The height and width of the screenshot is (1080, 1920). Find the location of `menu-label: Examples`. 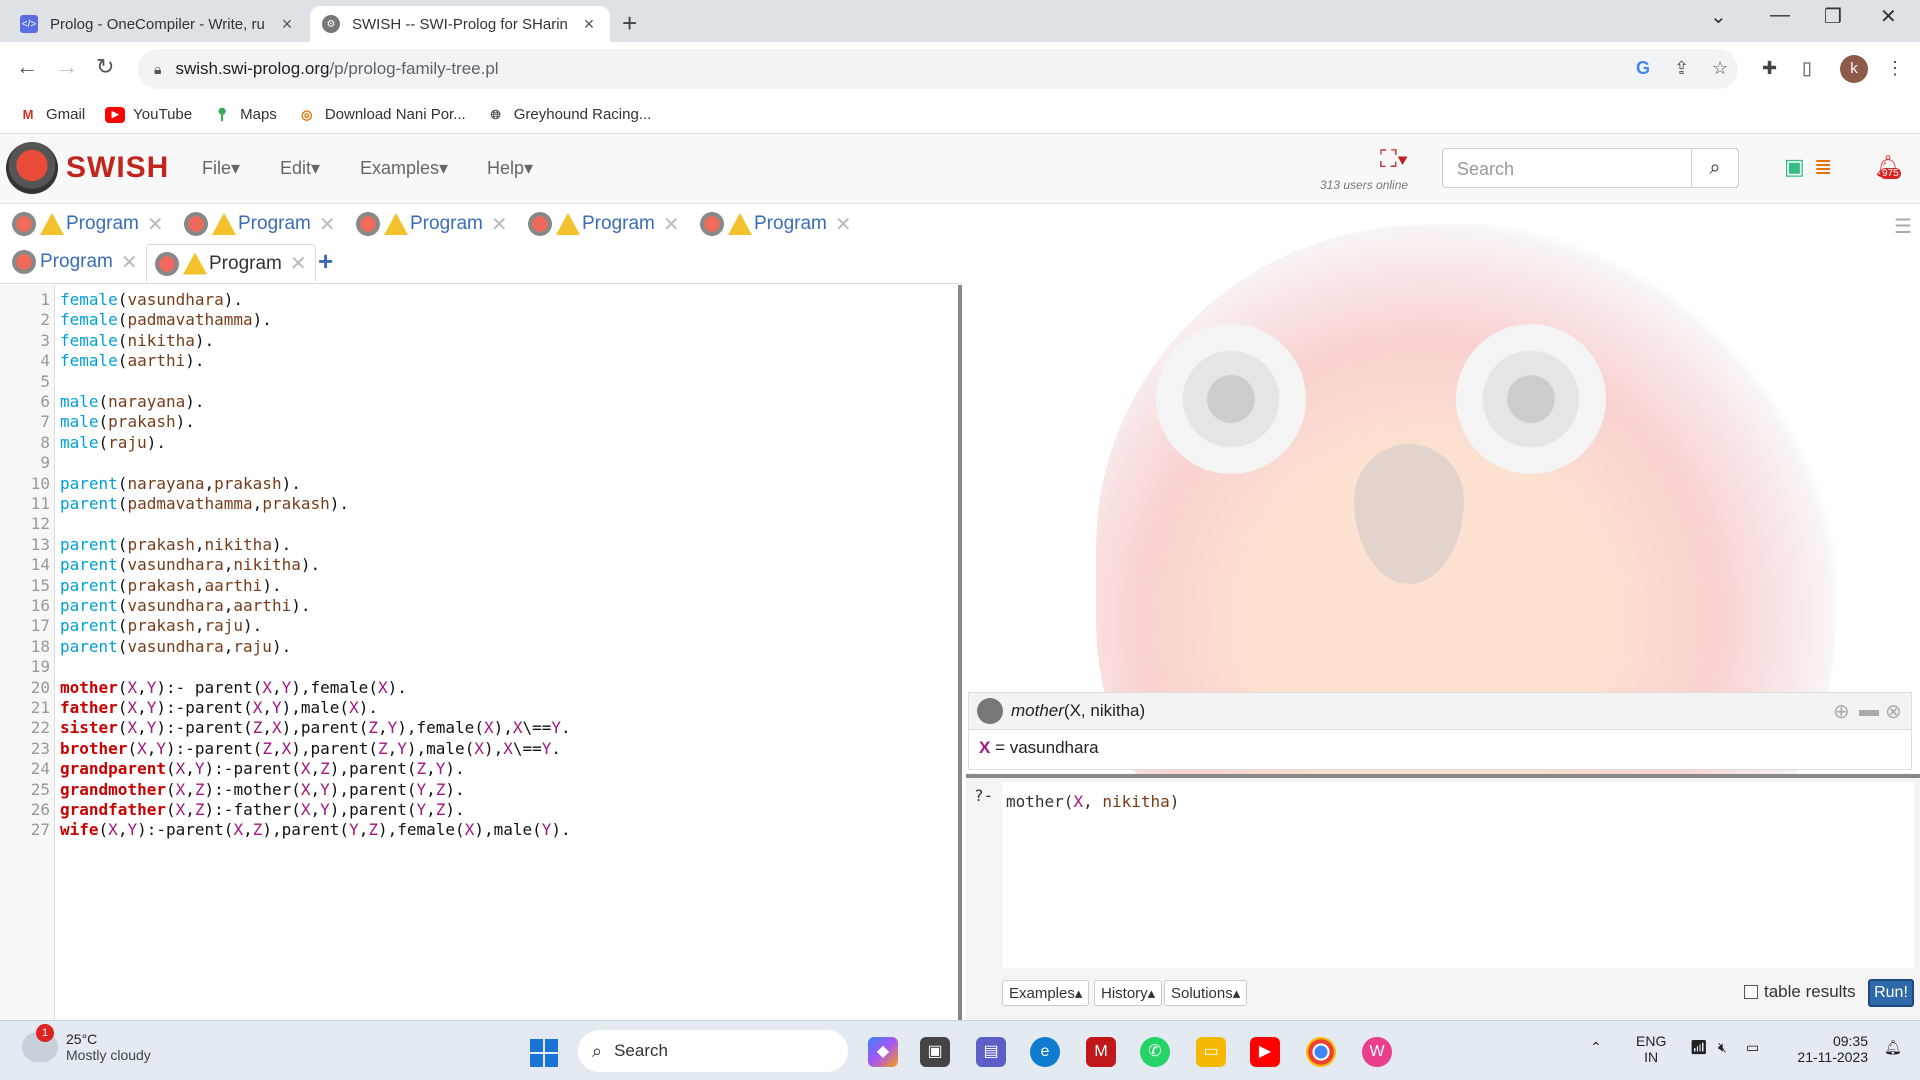

menu-label: Examples is located at coordinates (400, 168).